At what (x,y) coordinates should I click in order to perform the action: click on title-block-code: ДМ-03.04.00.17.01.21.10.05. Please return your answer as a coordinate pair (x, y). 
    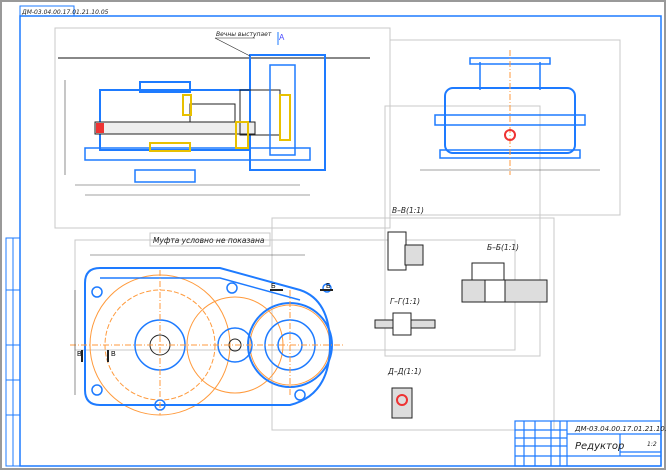
    Looking at the image, I should click on (620, 429).